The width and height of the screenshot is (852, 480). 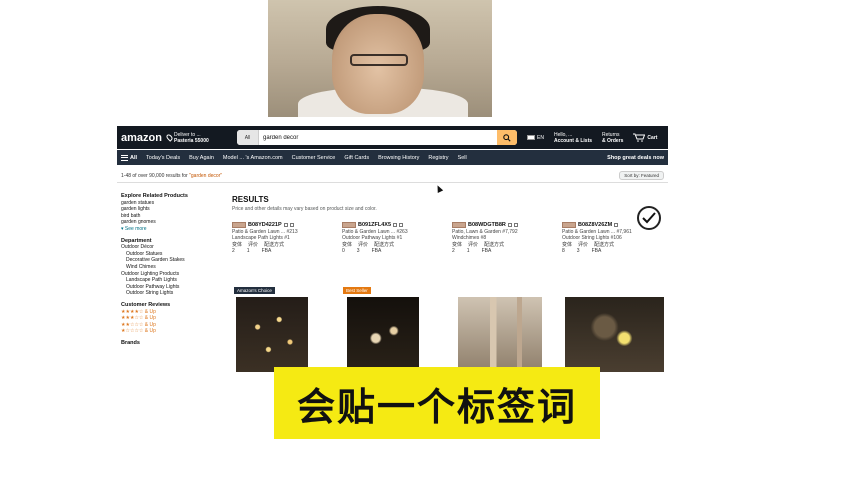 I want to click on search-category-select: All, so click(x=248, y=137).